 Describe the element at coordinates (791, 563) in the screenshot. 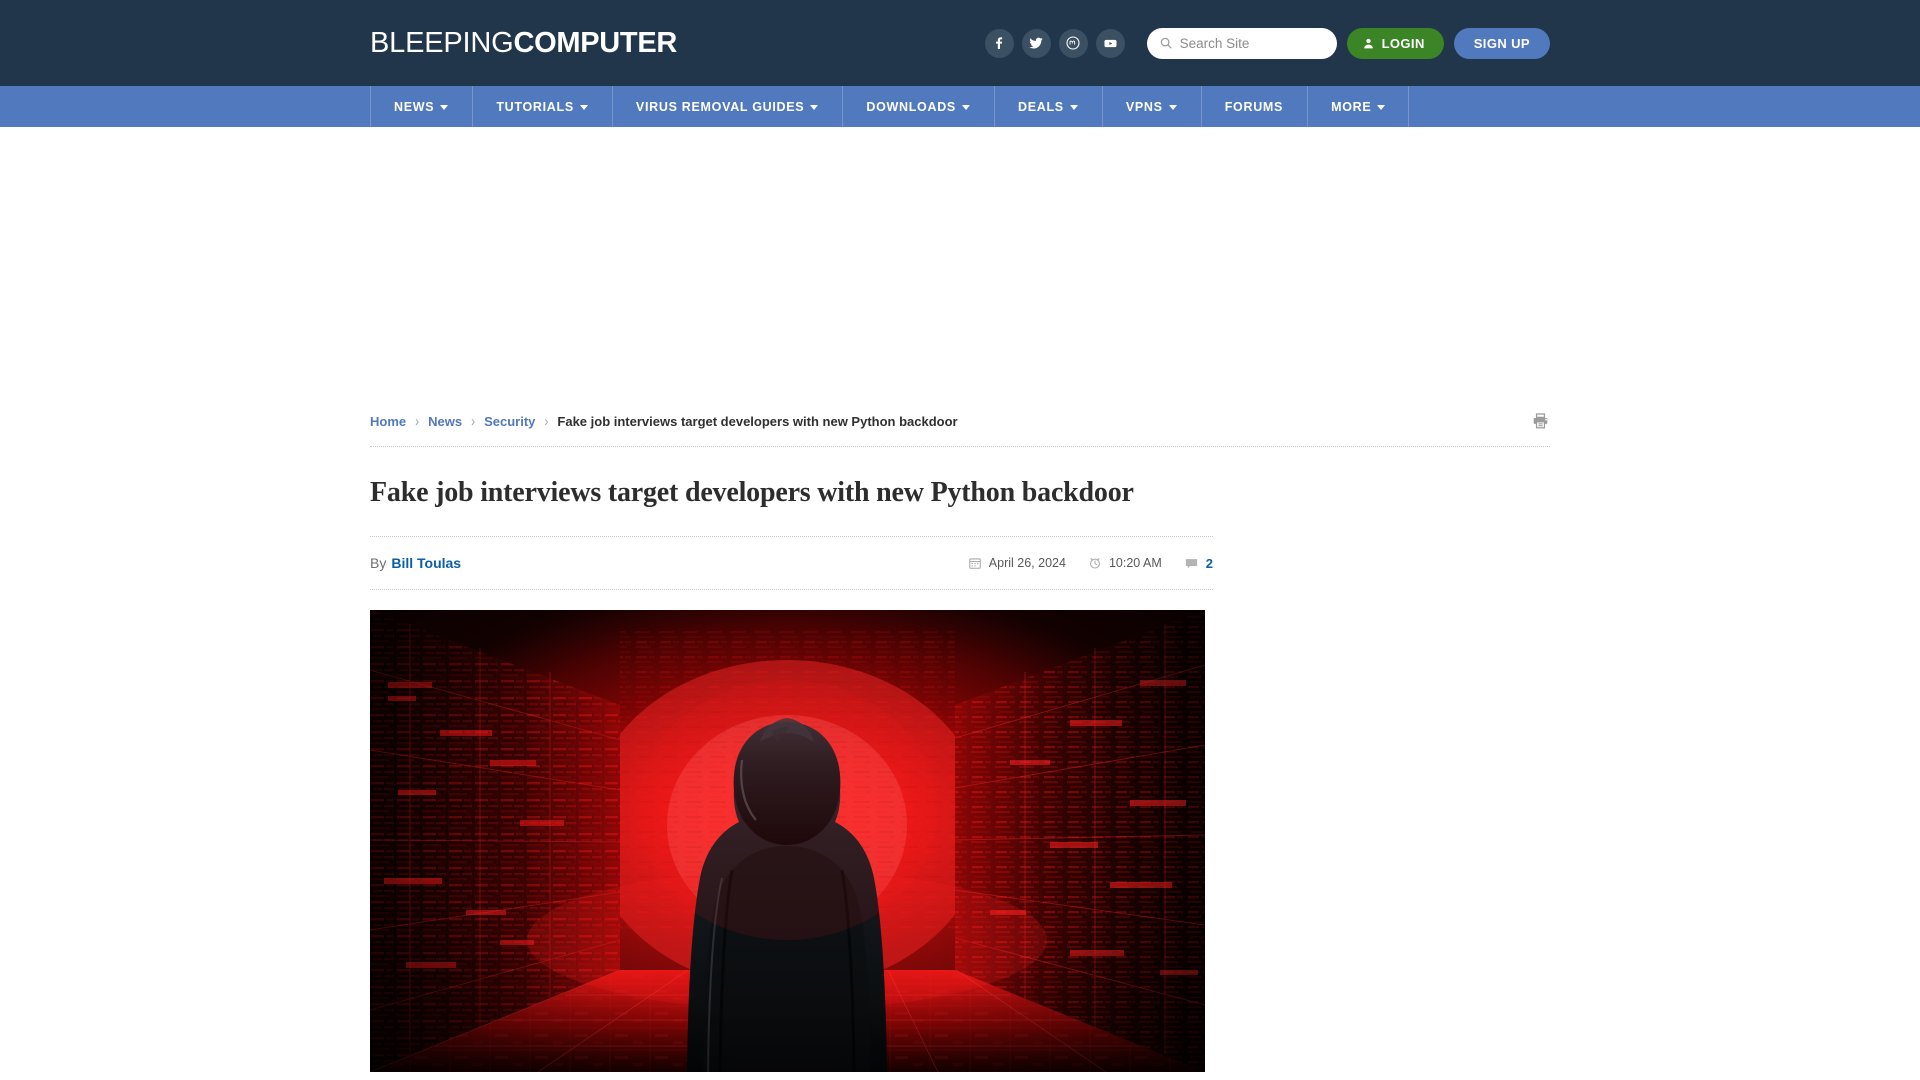

I see `article-byline-row: By Bill Toulas April 26, 2024 10:20 AM 2` at that location.